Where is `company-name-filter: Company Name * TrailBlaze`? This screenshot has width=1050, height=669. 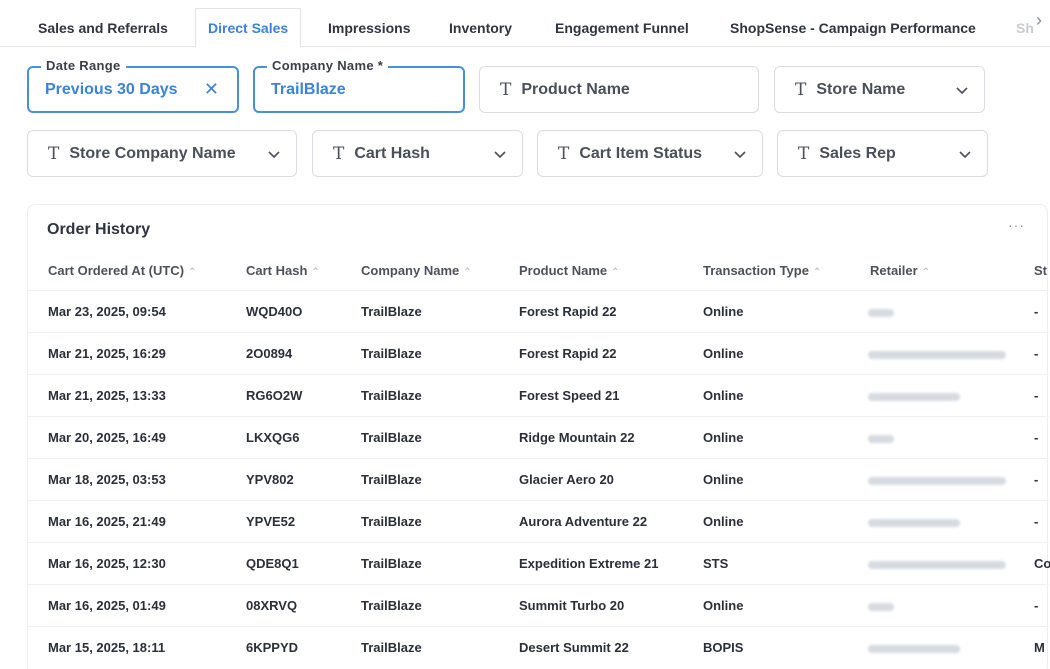 company-name-filter: Company Name * TrailBlaze is located at coordinates (359, 85).